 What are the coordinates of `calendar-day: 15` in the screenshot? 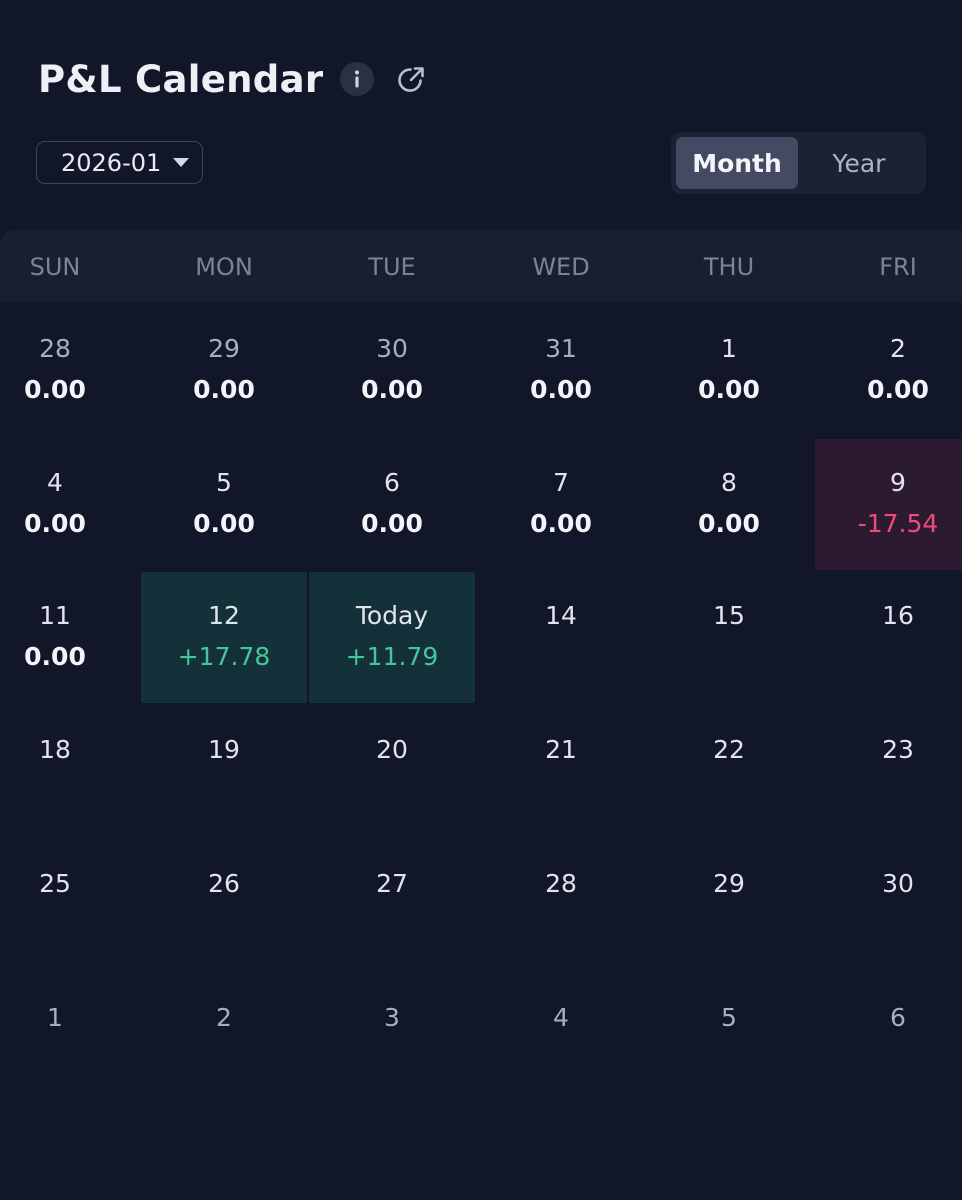 It's located at (729, 637).